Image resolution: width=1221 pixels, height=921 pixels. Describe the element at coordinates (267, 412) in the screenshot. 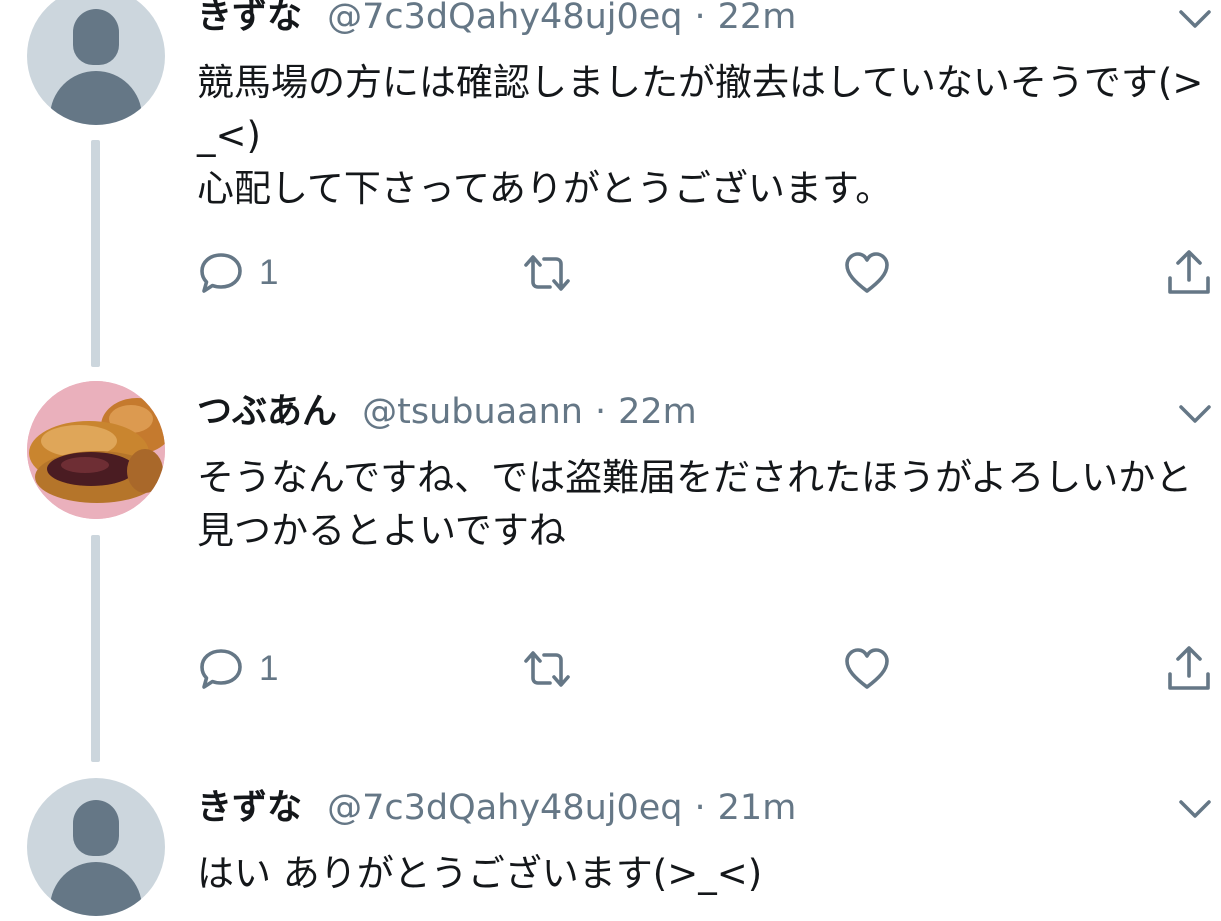

I see `display-name: つぶあん` at that location.